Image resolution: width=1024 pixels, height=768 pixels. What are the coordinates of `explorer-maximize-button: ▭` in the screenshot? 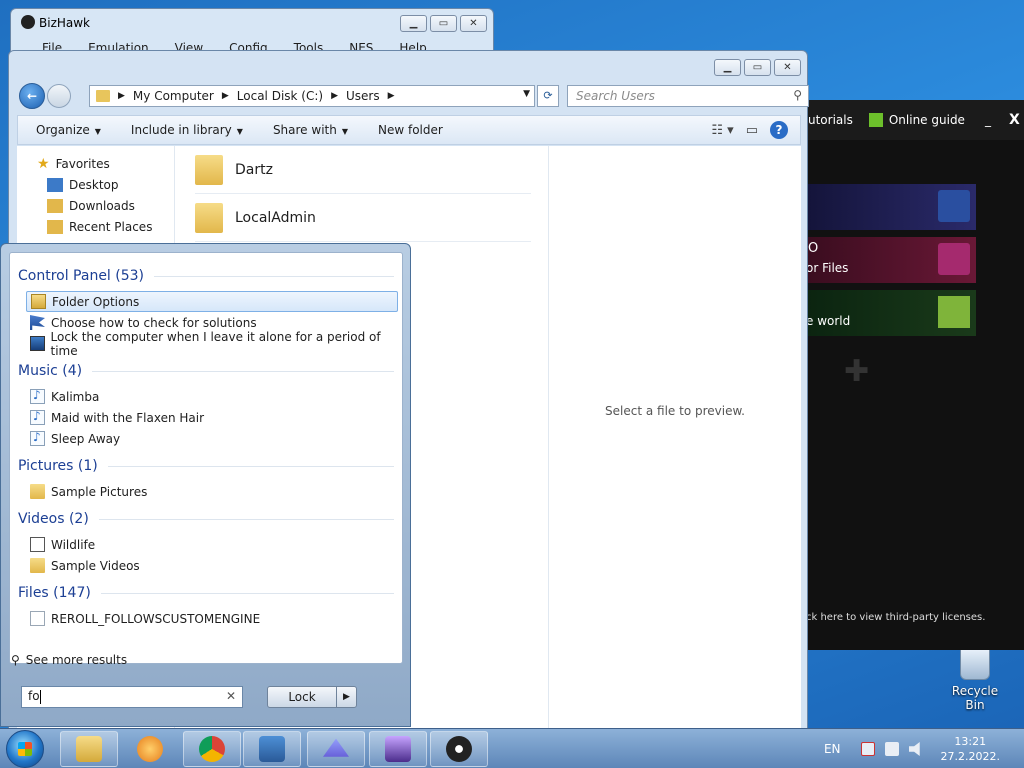 It's located at (757, 67).